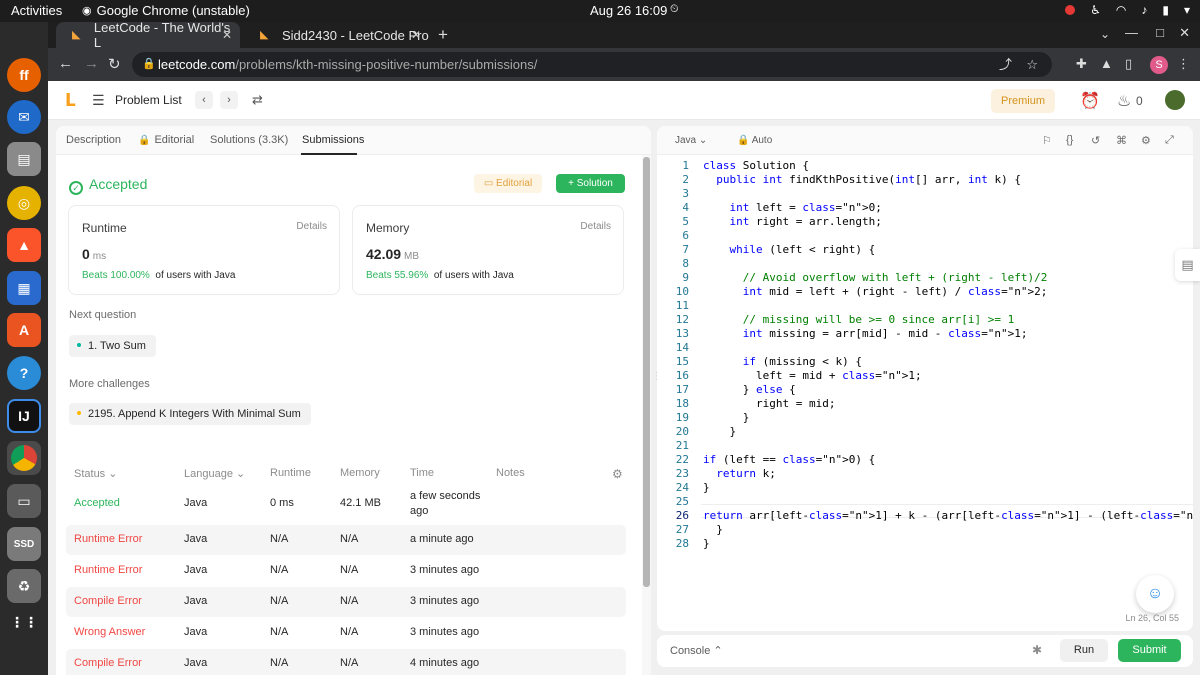 The width and height of the screenshot is (1200, 675). Describe the element at coordinates (756, 166) in the screenshot. I see `code-text: class Solution {` at that location.